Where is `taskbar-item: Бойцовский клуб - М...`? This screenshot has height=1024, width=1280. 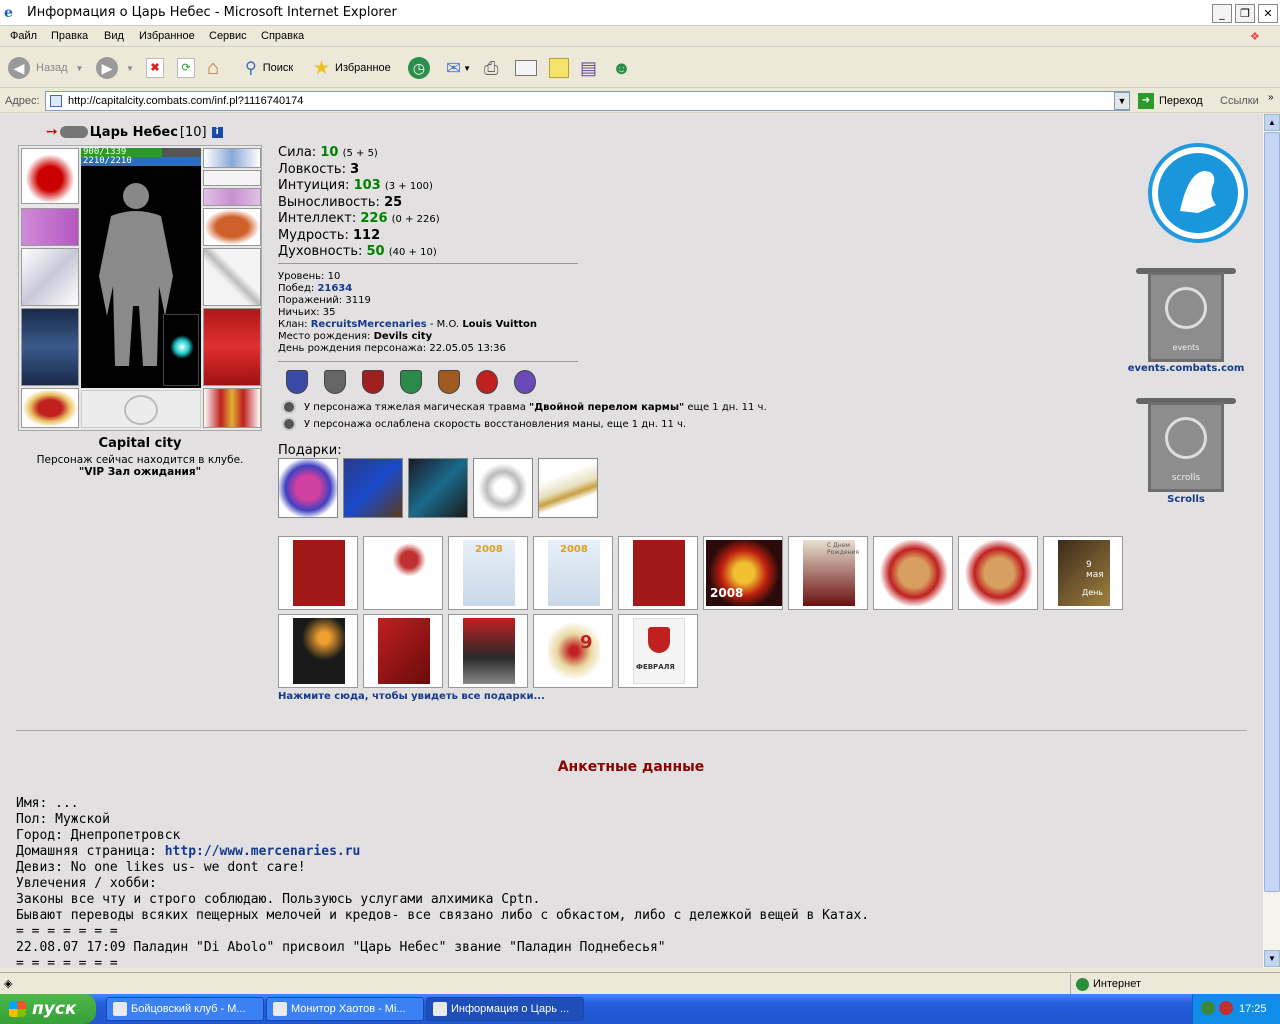
taskbar-item: Бойцовский клуб - М... is located at coordinates (185, 1009).